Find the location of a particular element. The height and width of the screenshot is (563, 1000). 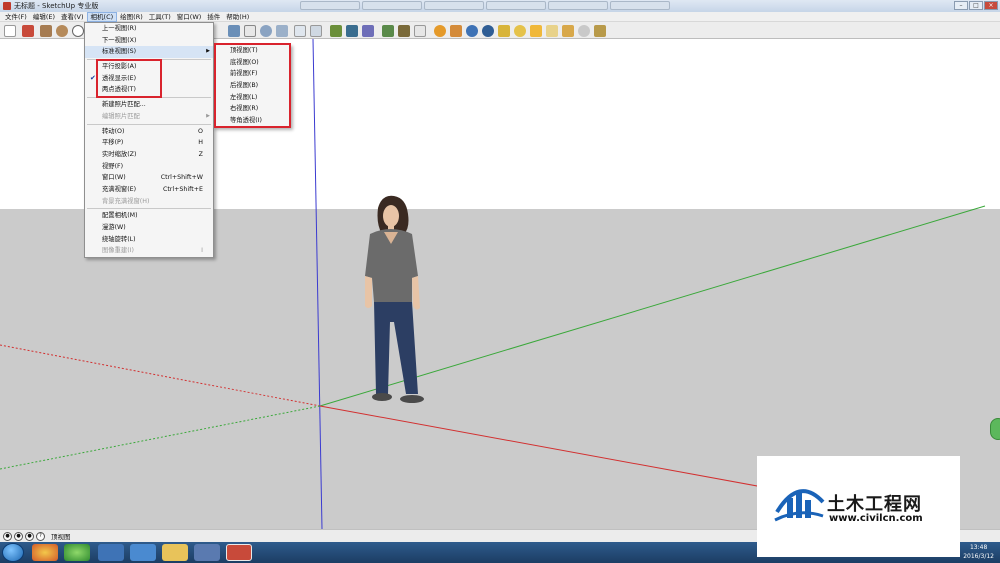

camera-menu-item: 上一视图(R) is located at coordinates (149, 29).